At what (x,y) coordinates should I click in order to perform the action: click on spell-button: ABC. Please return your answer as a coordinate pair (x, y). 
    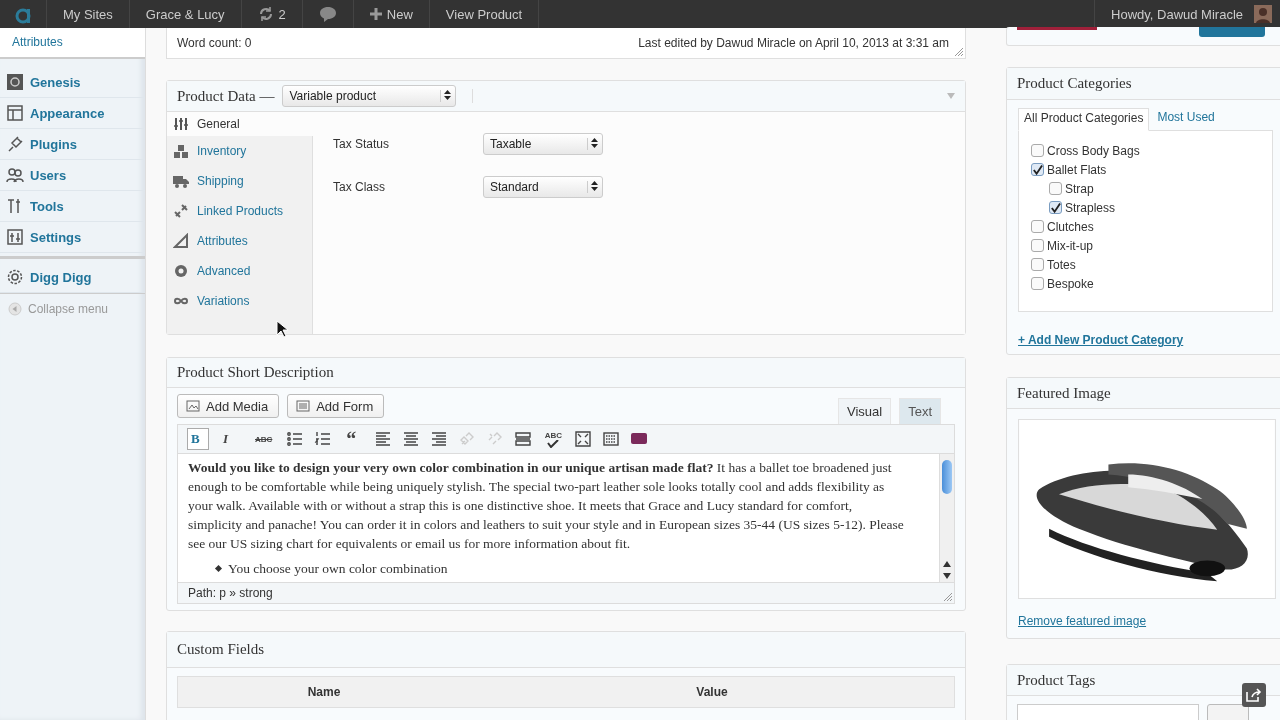
    Looking at the image, I should click on (553, 439).